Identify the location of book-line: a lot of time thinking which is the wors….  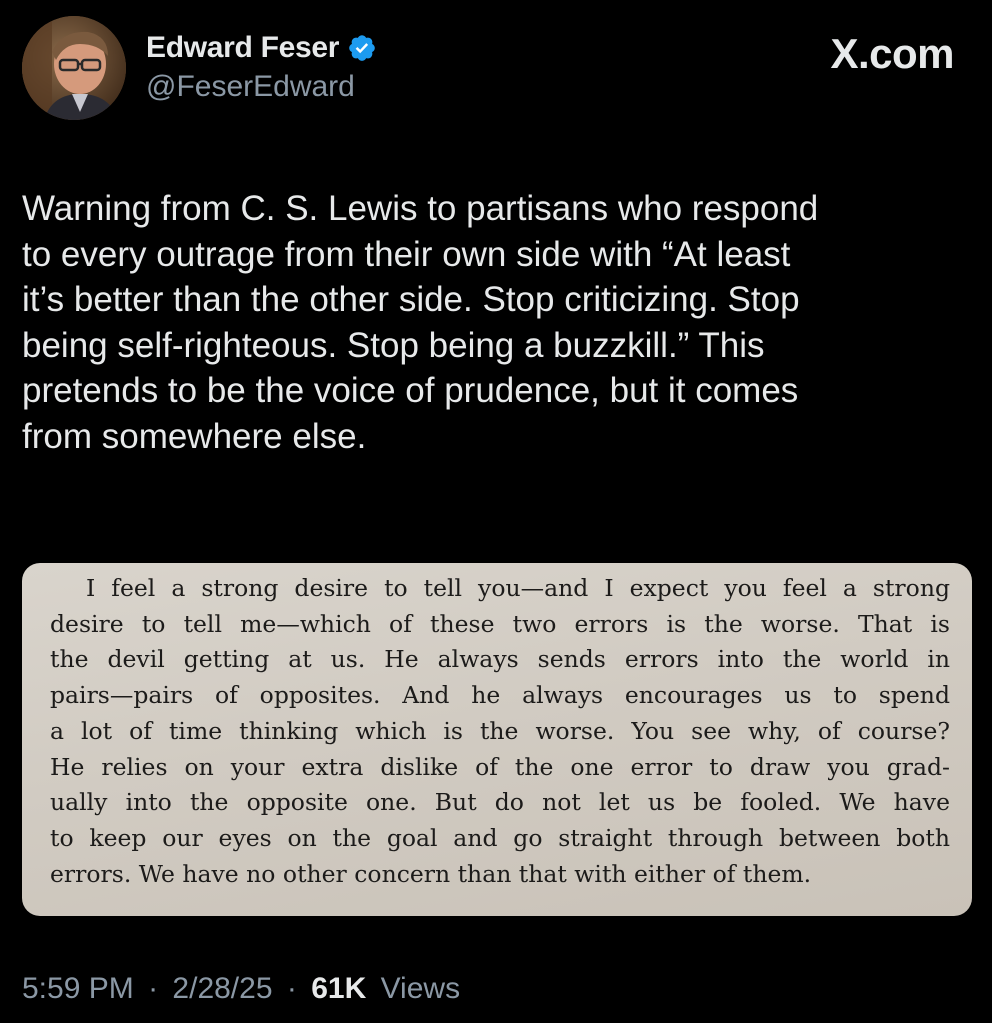
(500, 730).